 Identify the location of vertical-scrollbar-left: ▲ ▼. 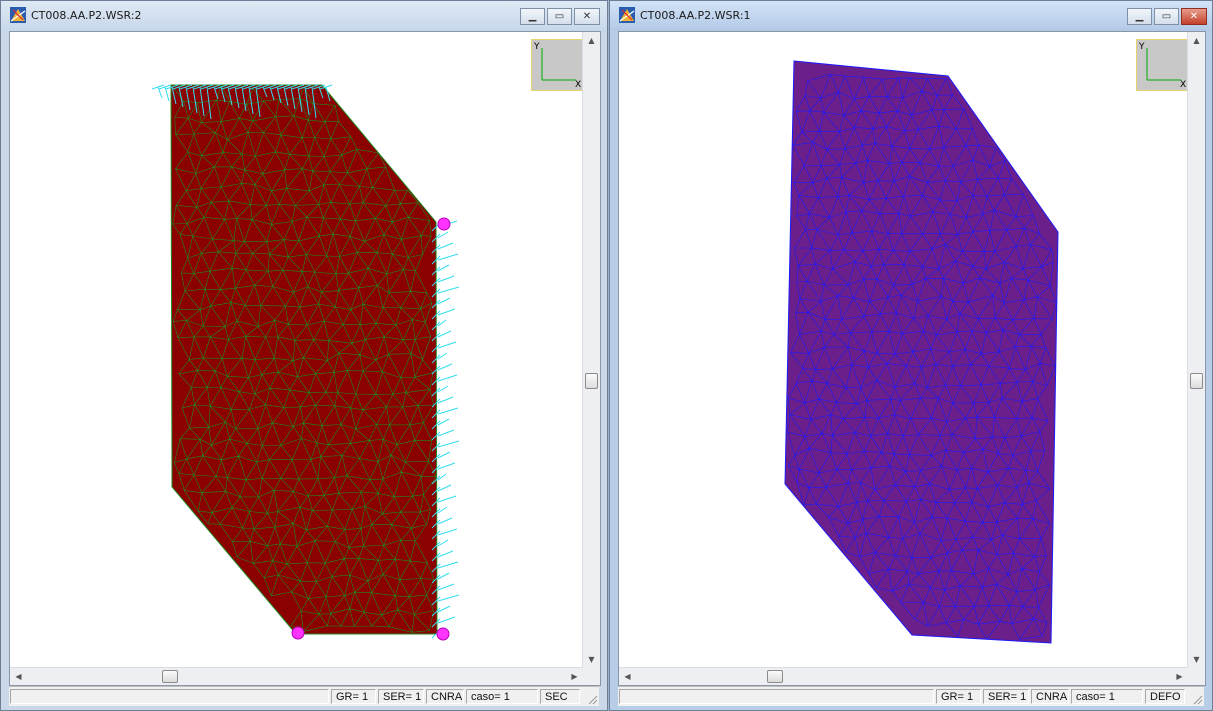
(591, 350).